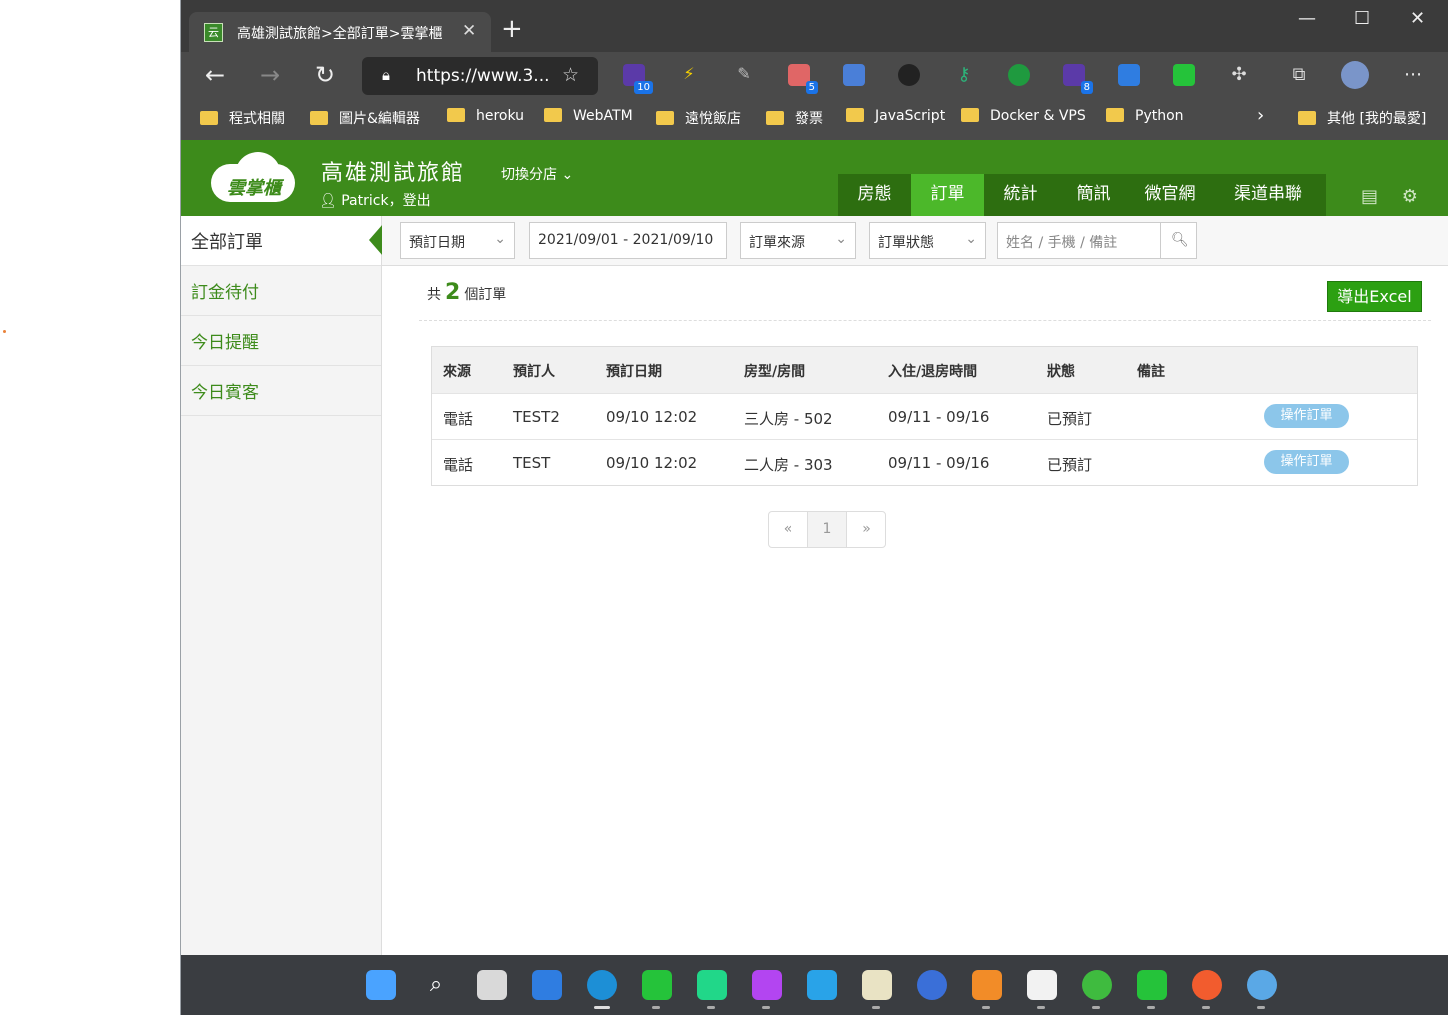  Describe the element at coordinates (485, 116) in the screenshot. I see `bookmark-folder: heroku` at that location.